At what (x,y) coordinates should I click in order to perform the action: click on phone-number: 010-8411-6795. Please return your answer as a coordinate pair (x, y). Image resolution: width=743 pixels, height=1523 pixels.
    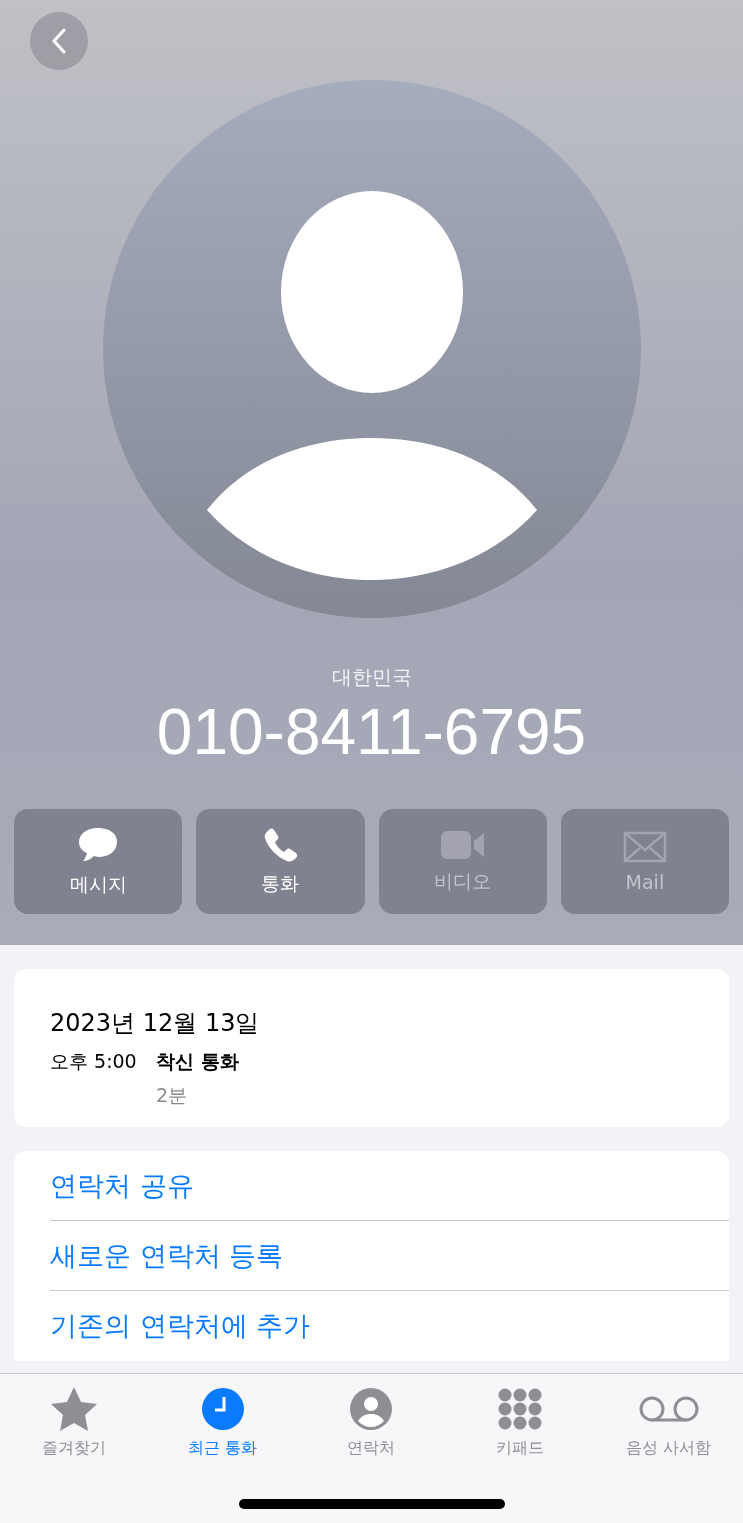
    Looking at the image, I should click on (371, 732).